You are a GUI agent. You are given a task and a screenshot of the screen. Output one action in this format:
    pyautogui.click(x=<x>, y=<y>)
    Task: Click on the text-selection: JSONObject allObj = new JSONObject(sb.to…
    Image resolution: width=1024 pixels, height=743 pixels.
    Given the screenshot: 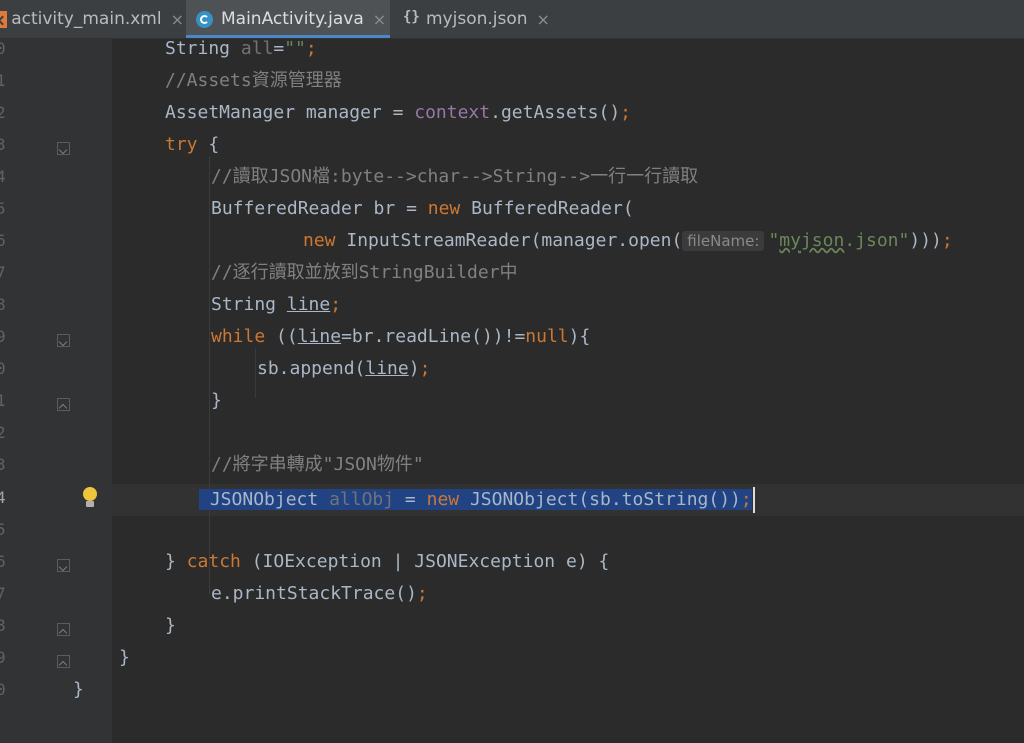 What is the action you would take?
    pyautogui.click(x=475, y=499)
    